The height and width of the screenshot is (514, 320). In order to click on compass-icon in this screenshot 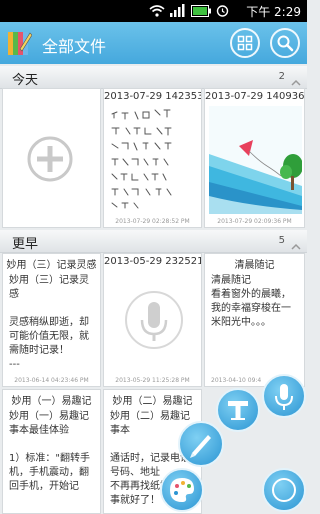, I will do `click(284, 490)`.